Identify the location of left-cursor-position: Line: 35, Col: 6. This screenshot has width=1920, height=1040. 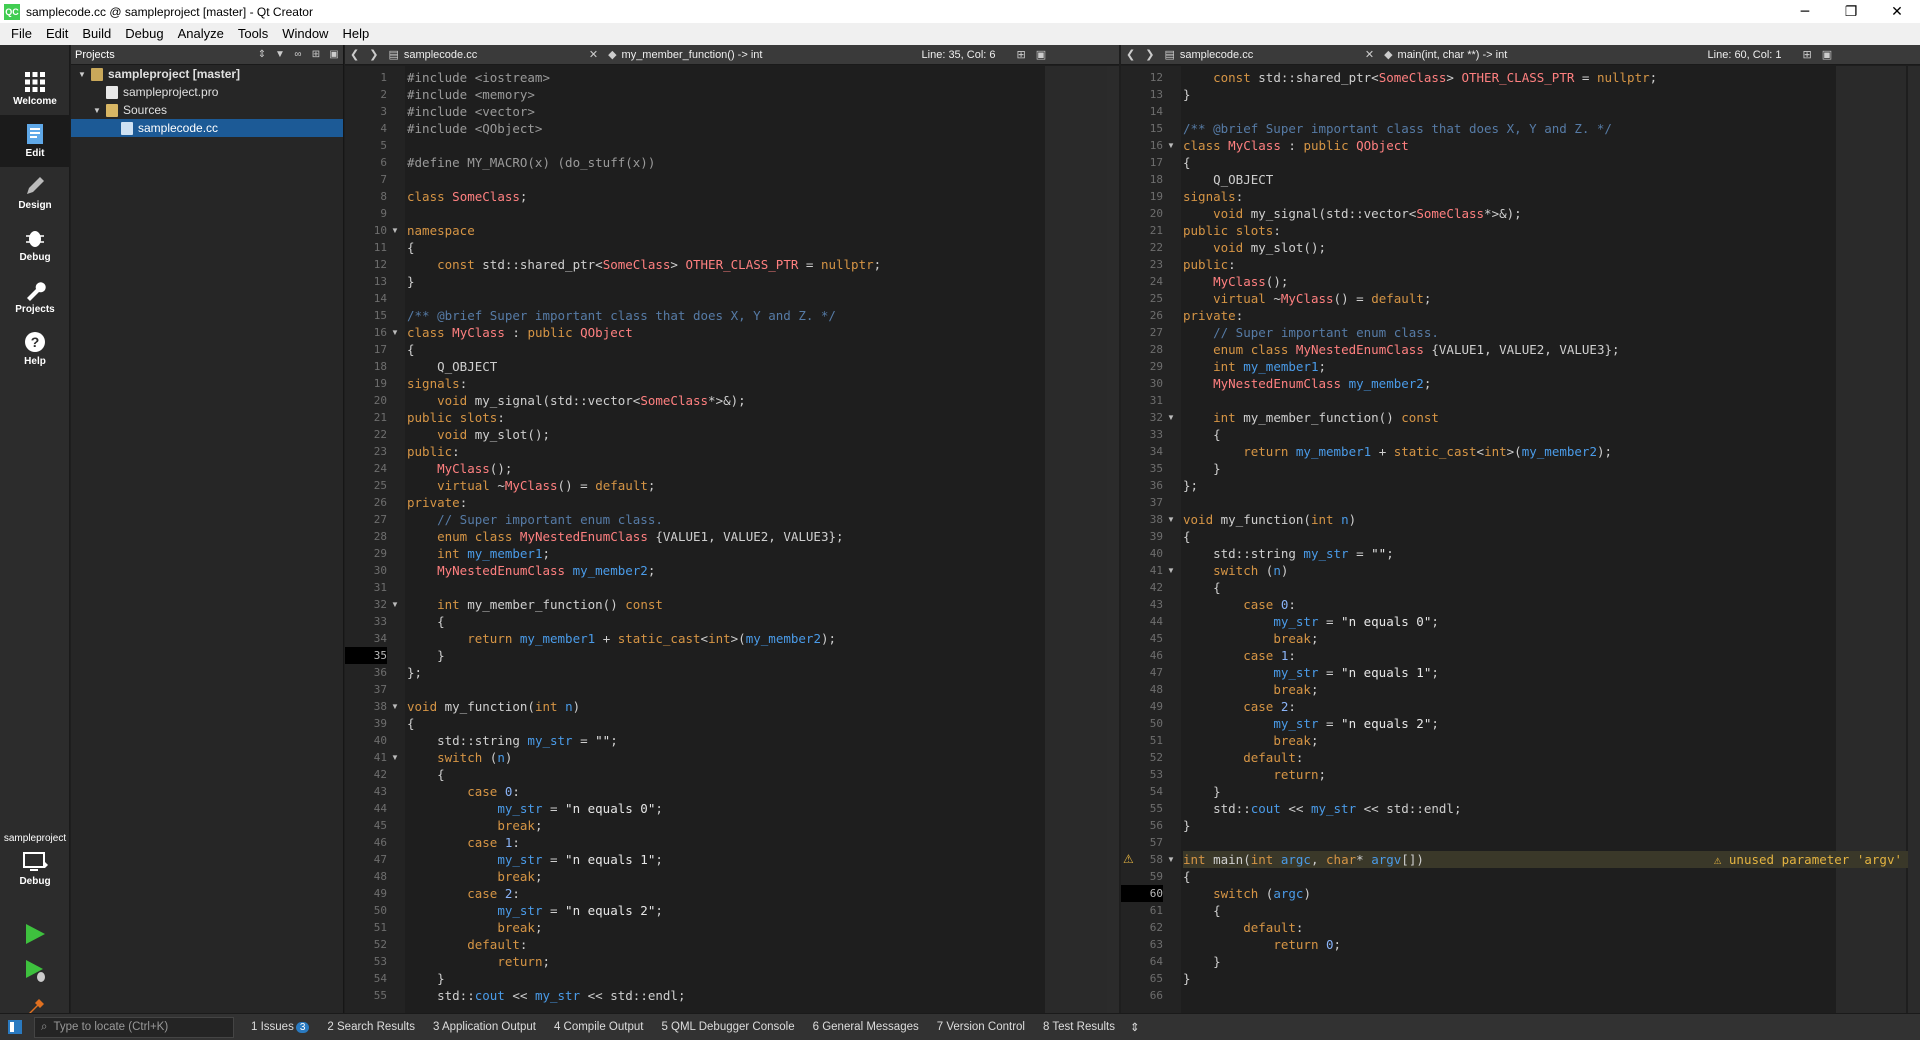
(967, 55).